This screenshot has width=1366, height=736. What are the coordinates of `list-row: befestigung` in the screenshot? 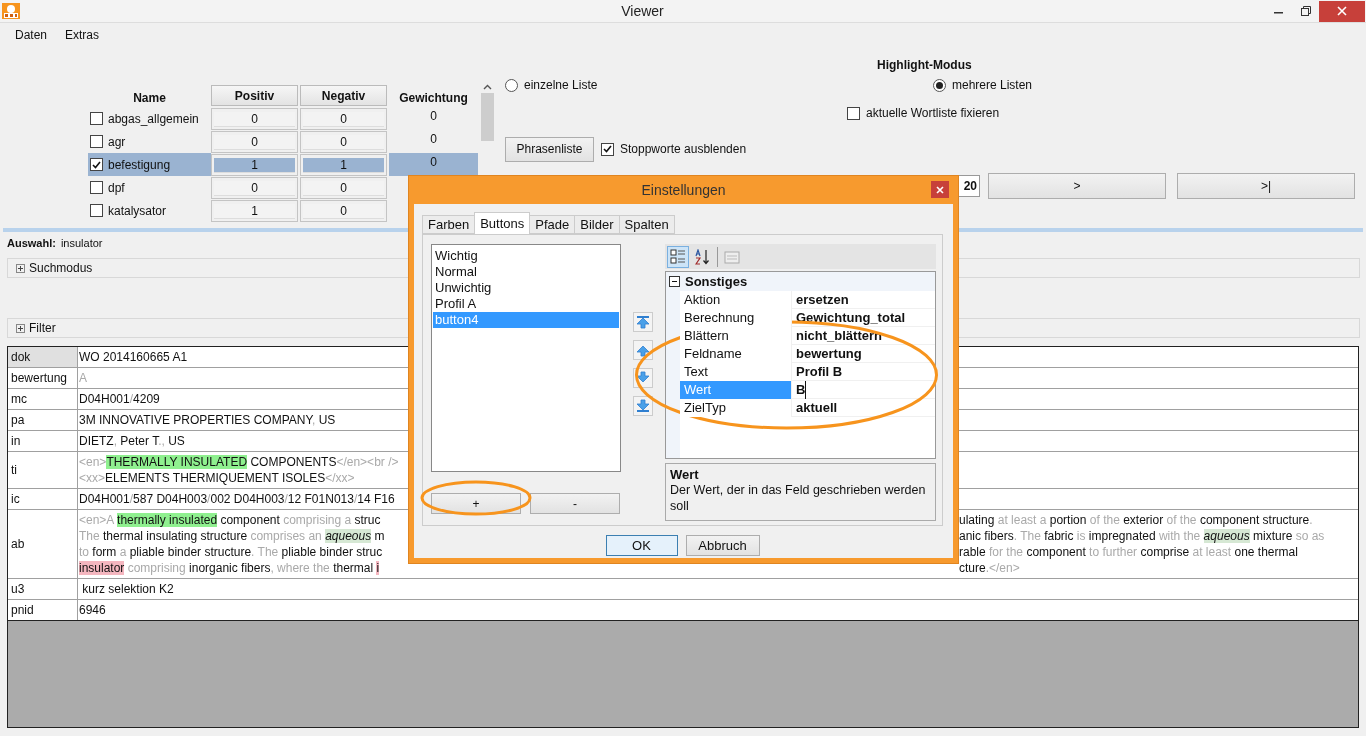 It's located at (149, 164).